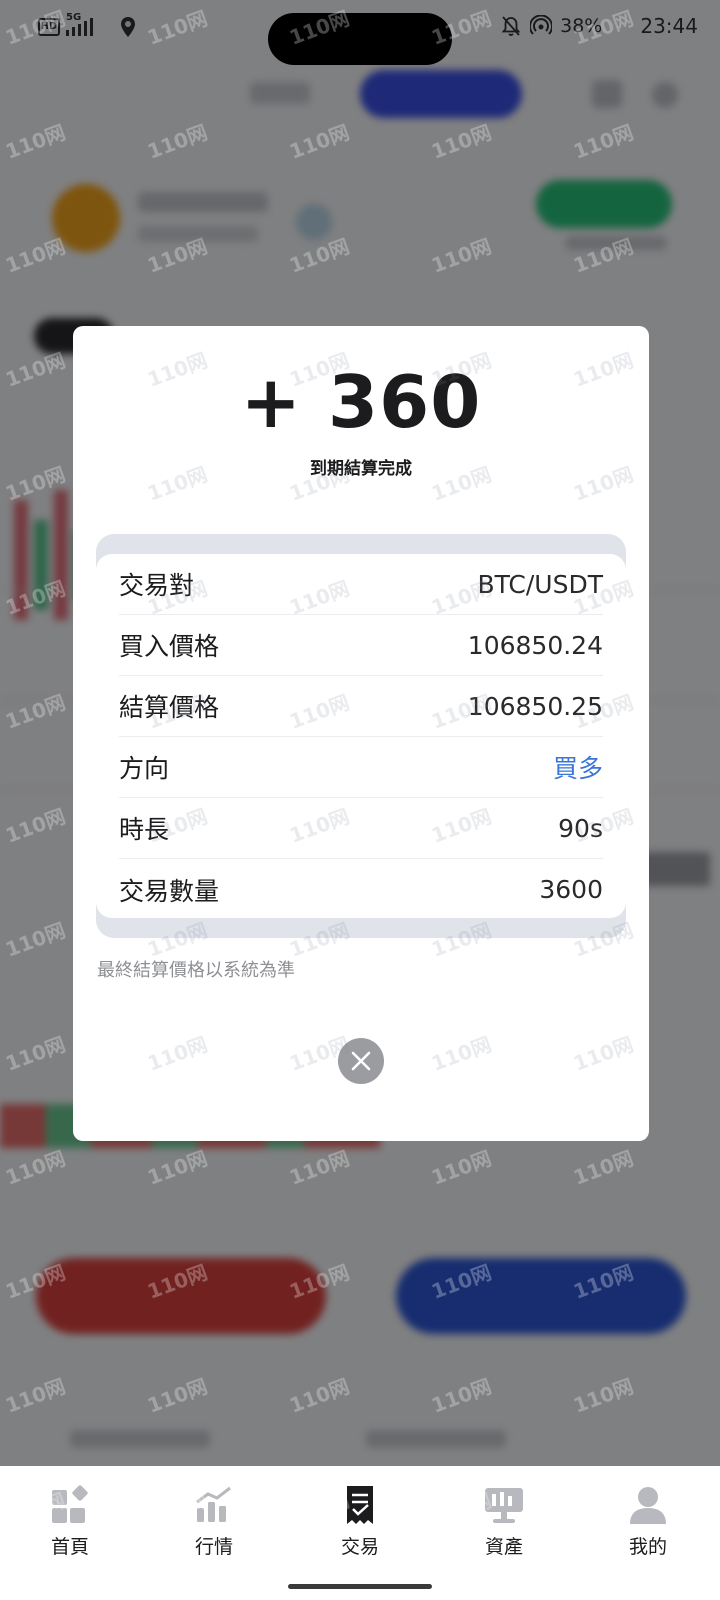  What do you see at coordinates (49, 27) in the screenshot?
I see `hd-badge: HD` at bounding box center [49, 27].